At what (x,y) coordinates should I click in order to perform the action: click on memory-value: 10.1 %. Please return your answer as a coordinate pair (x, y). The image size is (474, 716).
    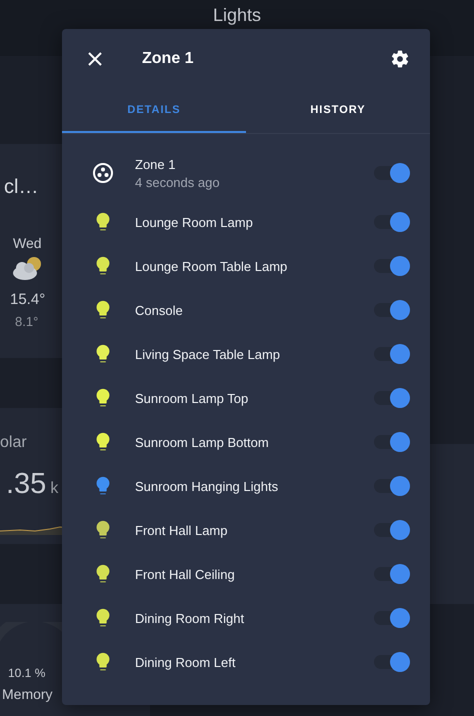
    Looking at the image, I should click on (27, 673).